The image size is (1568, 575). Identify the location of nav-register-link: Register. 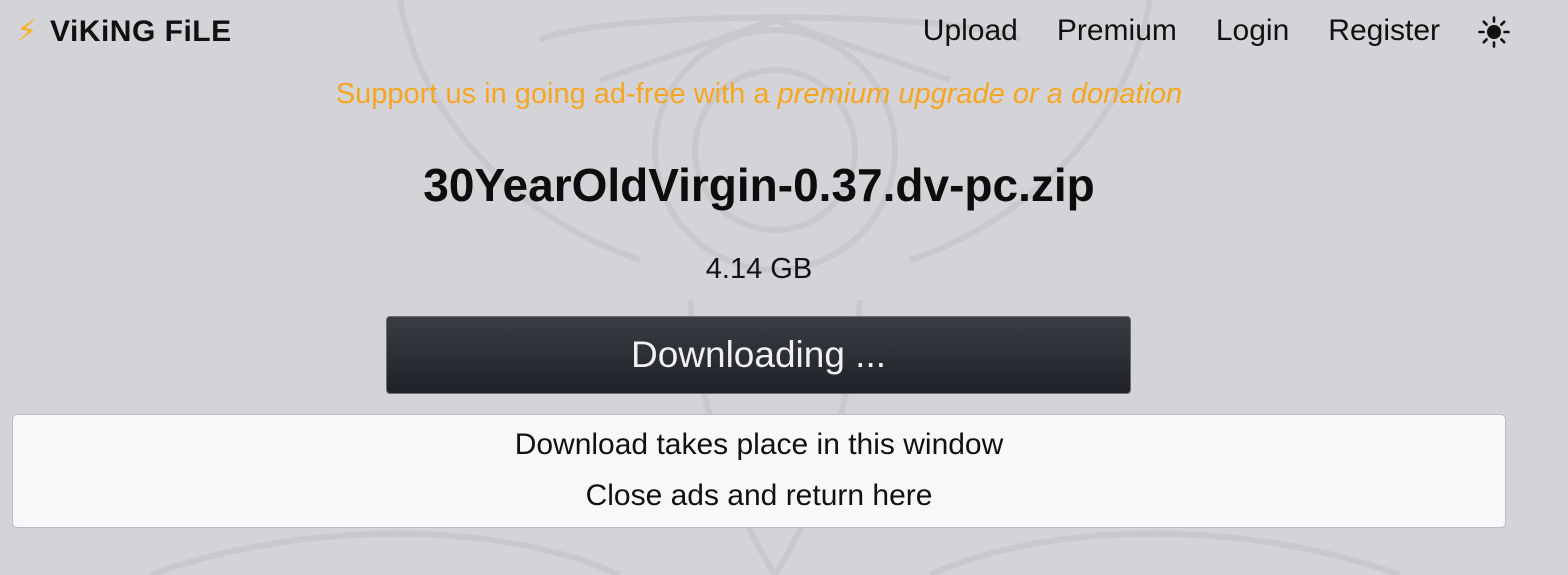
(1384, 31).